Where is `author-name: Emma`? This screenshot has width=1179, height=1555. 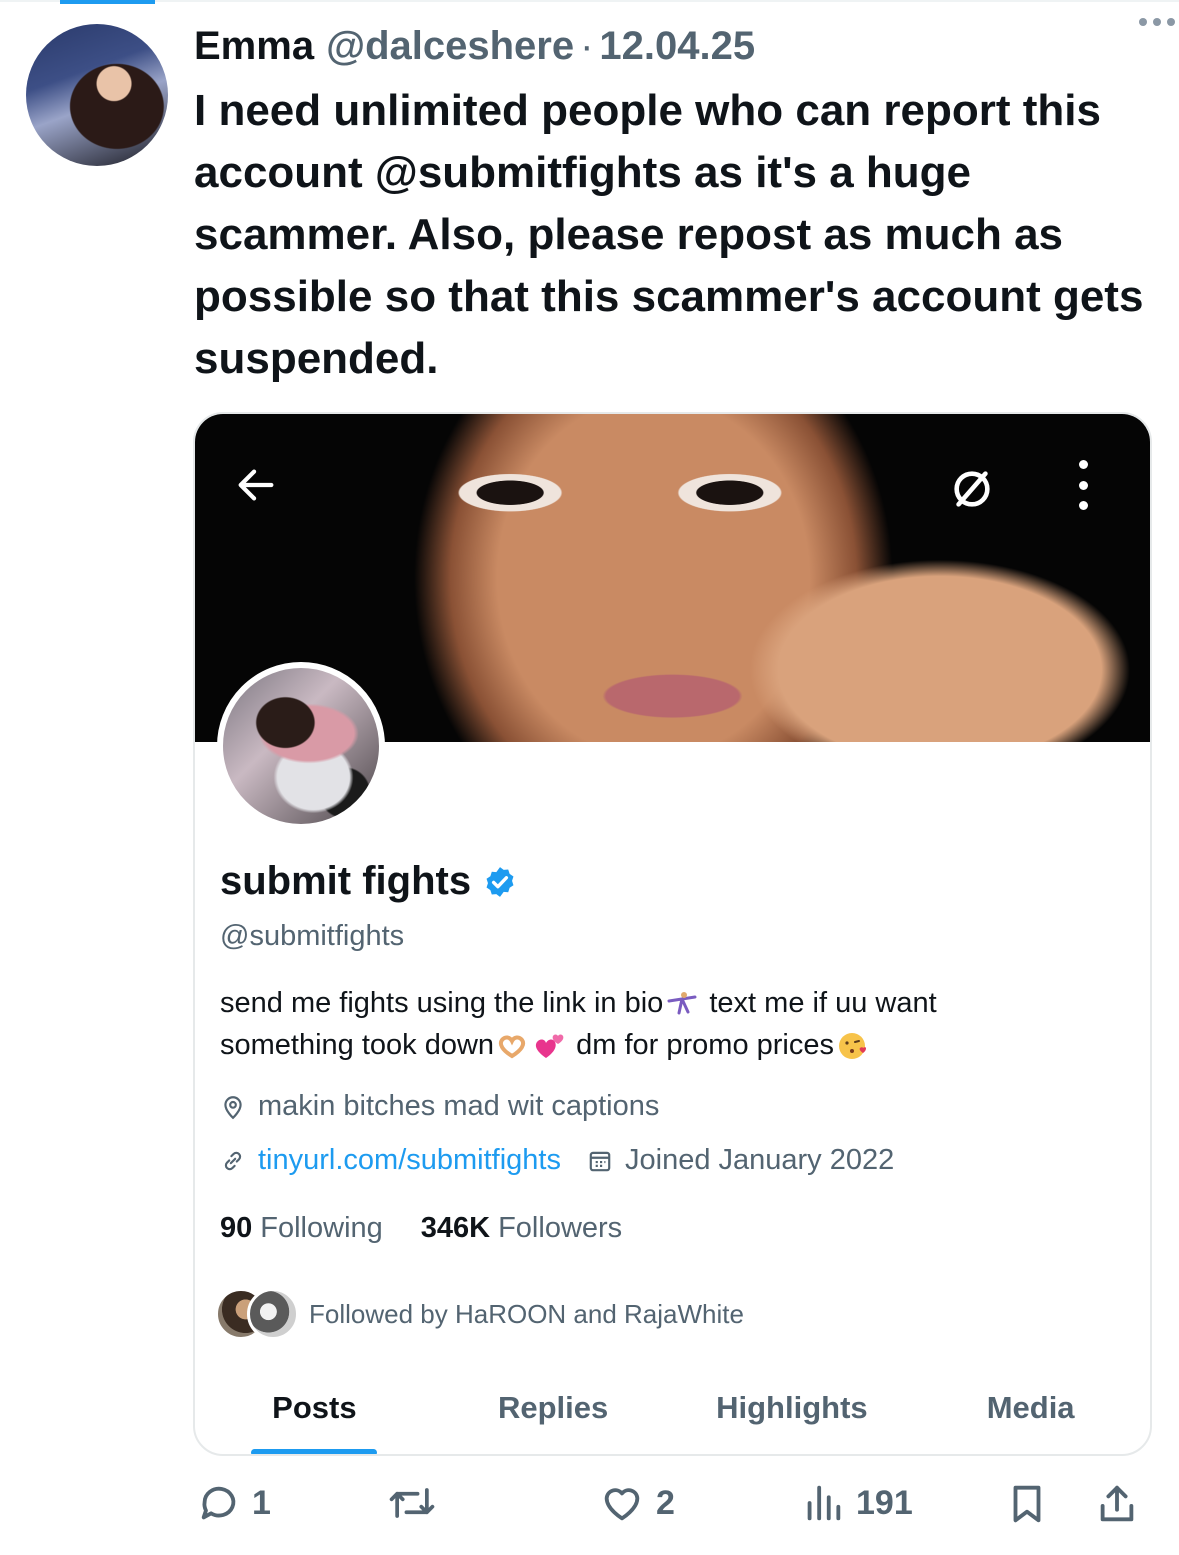
author-name: Emma is located at coordinates (254, 46).